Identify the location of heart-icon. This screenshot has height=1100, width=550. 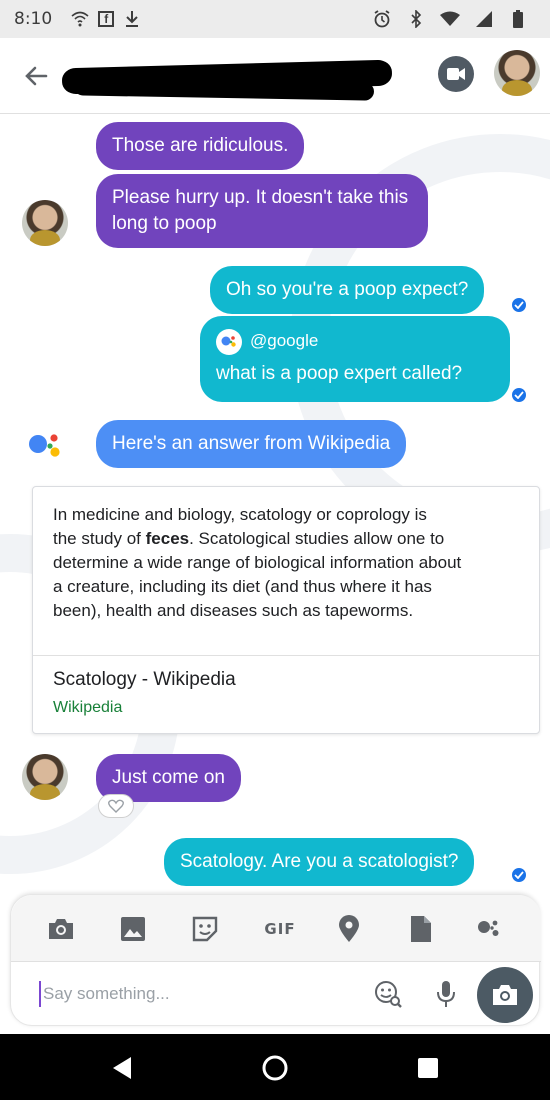
(116, 806).